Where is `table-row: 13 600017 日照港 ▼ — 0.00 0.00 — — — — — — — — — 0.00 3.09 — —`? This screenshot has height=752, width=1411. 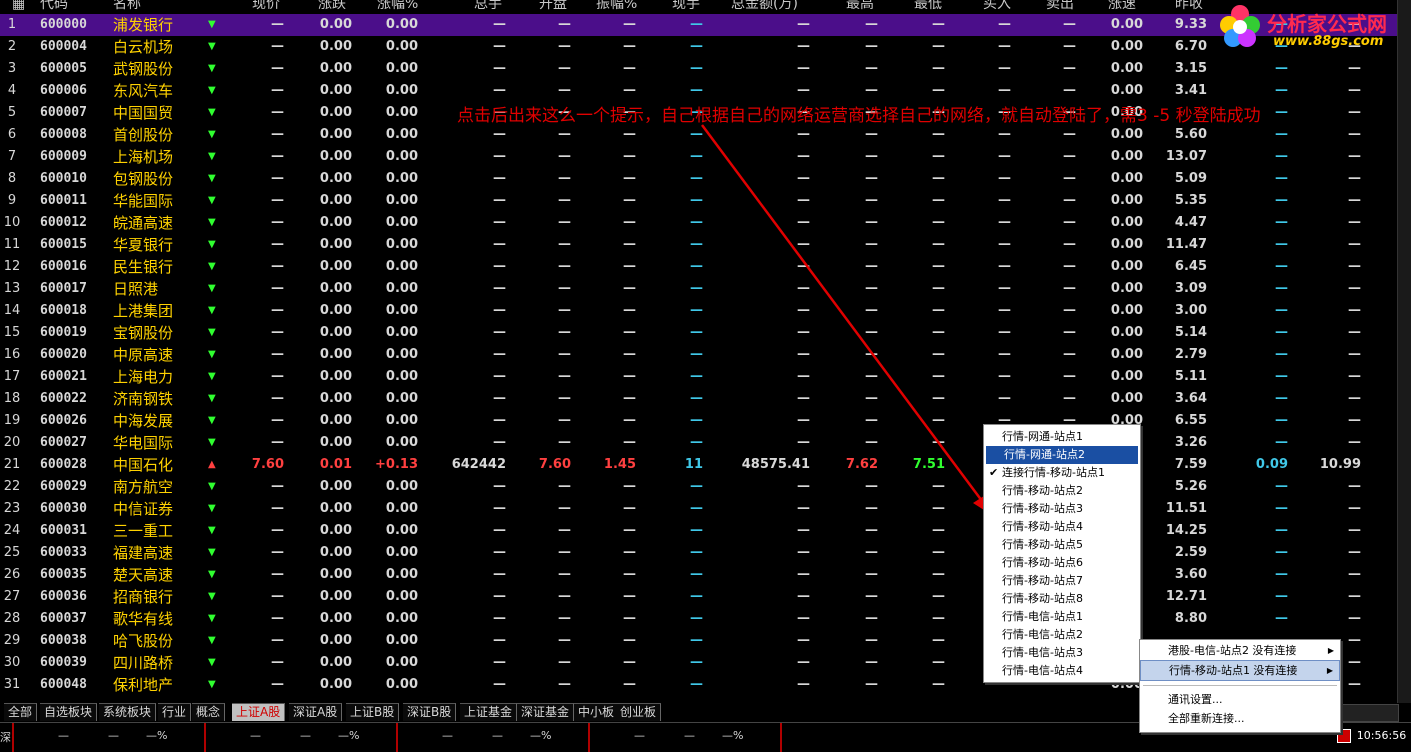 table-row: 13 600017 日照港 ▼ — 0.00 0.00 — — — — — — — — — 0.00 3.09 — — is located at coordinates (698, 289).